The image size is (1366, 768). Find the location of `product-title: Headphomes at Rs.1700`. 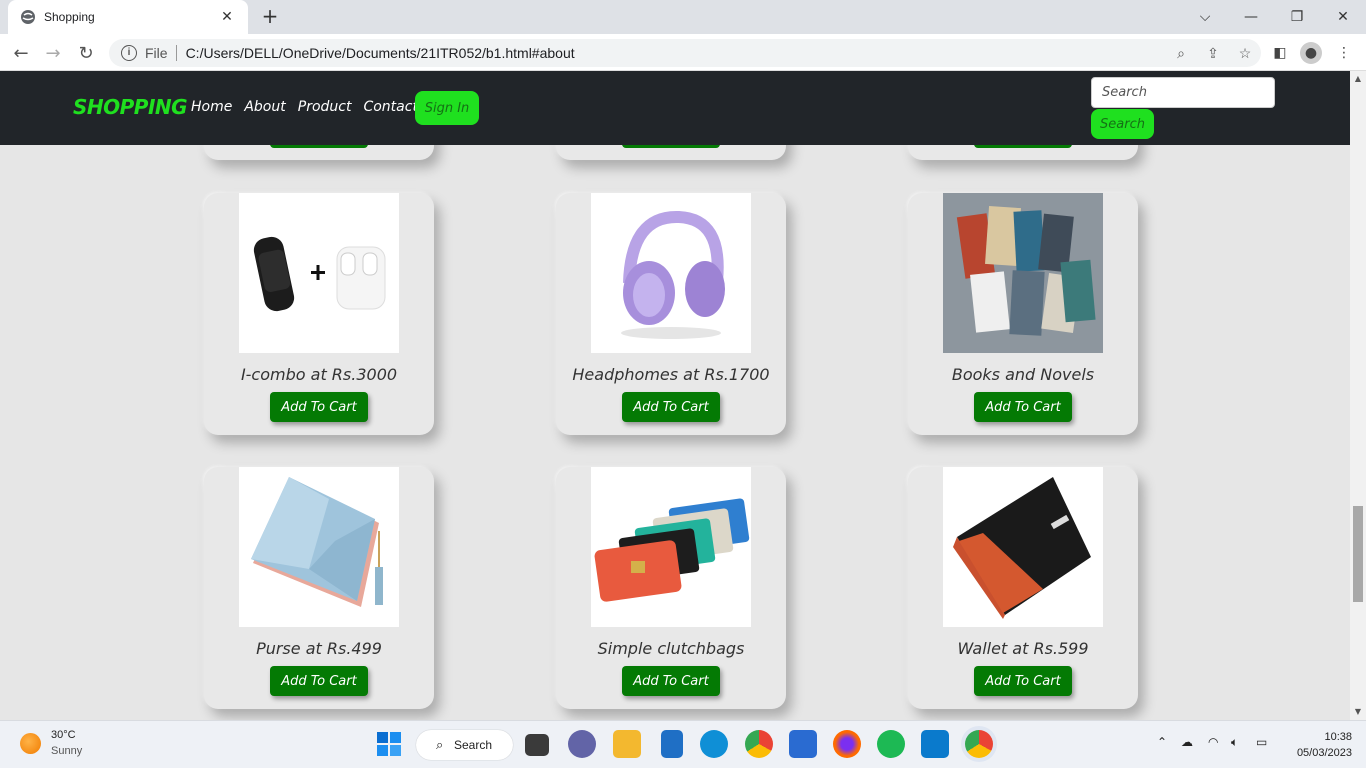

product-title: Headphomes at Rs.1700 is located at coordinates (671, 374).